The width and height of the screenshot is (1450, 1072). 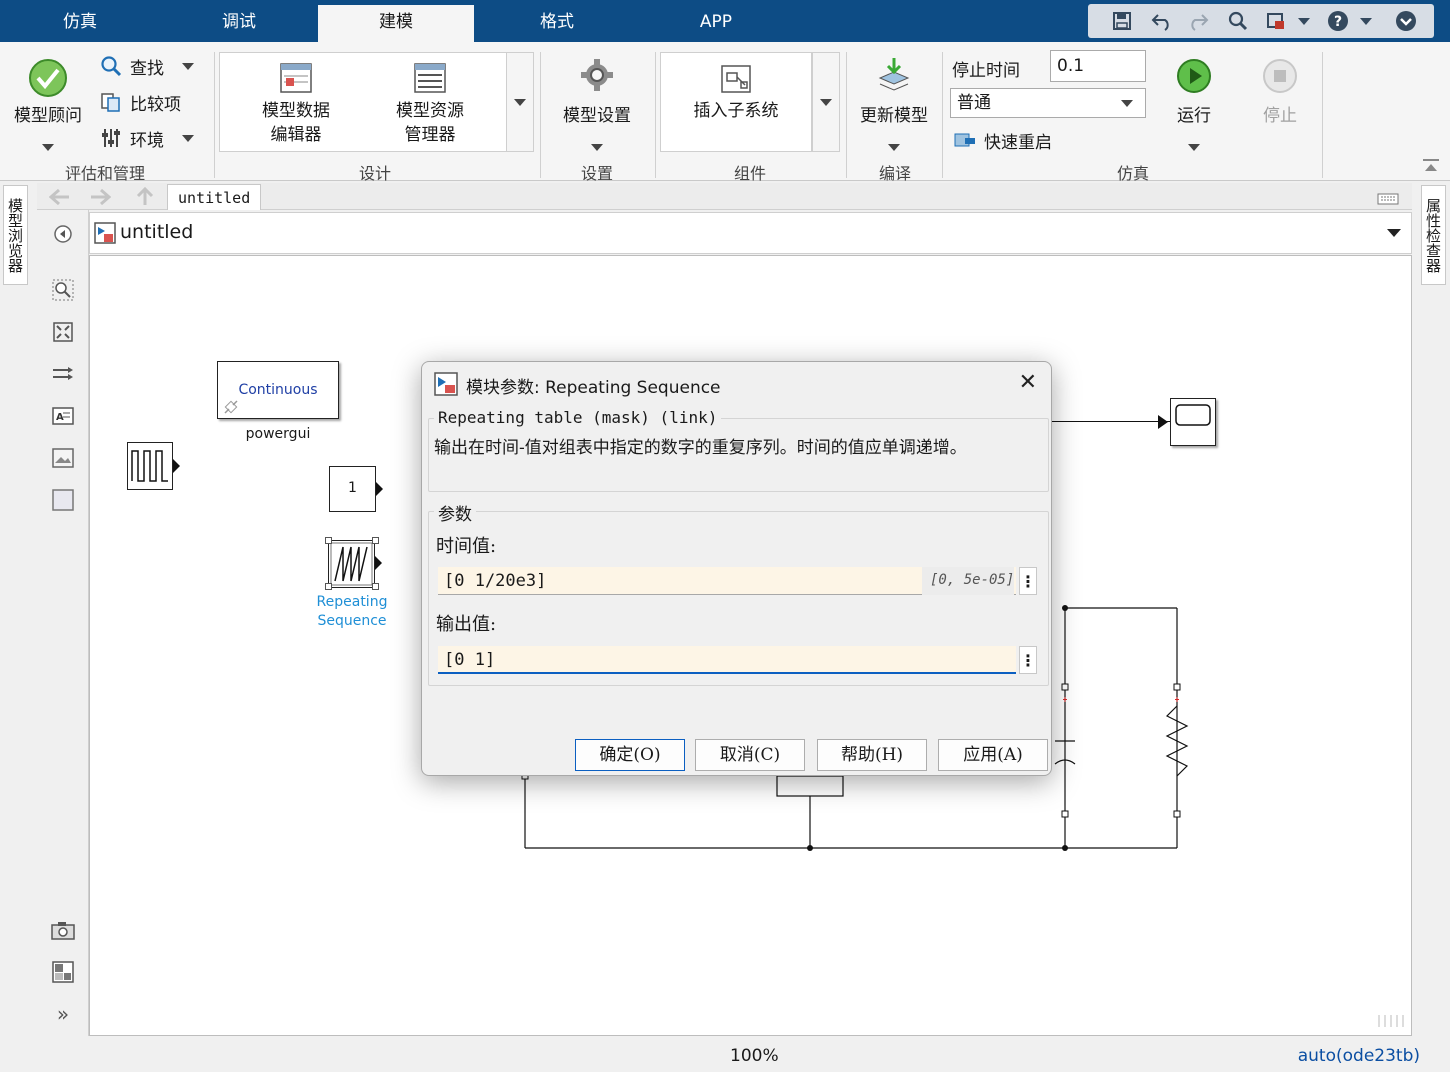 What do you see at coordinates (597, 116) in the screenshot?
I see `model-settings-button: 模型设置` at bounding box center [597, 116].